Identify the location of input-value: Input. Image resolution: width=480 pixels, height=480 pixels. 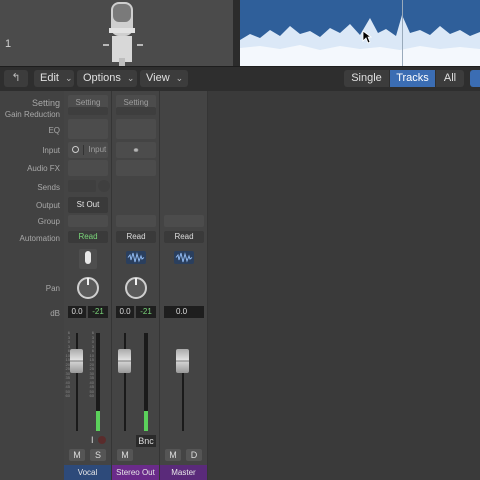
(97, 149).